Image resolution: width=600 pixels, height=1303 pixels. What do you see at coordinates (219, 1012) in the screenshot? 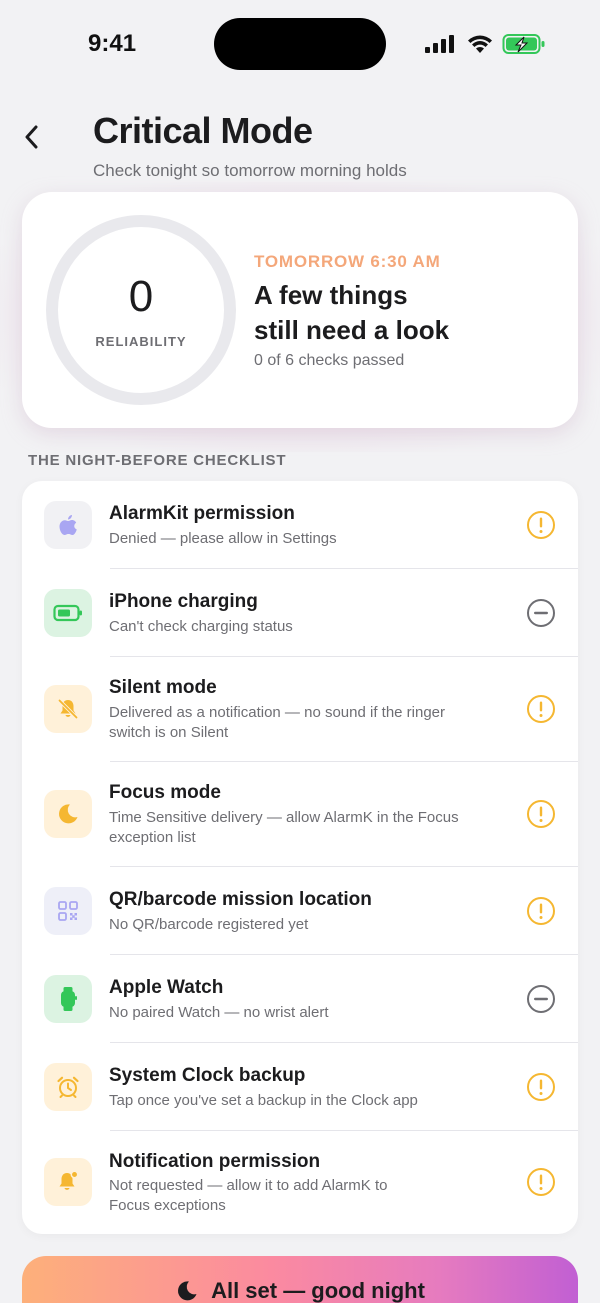
I see `item-description-line: No paired Watch — no wrist alert` at bounding box center [219, 1012].